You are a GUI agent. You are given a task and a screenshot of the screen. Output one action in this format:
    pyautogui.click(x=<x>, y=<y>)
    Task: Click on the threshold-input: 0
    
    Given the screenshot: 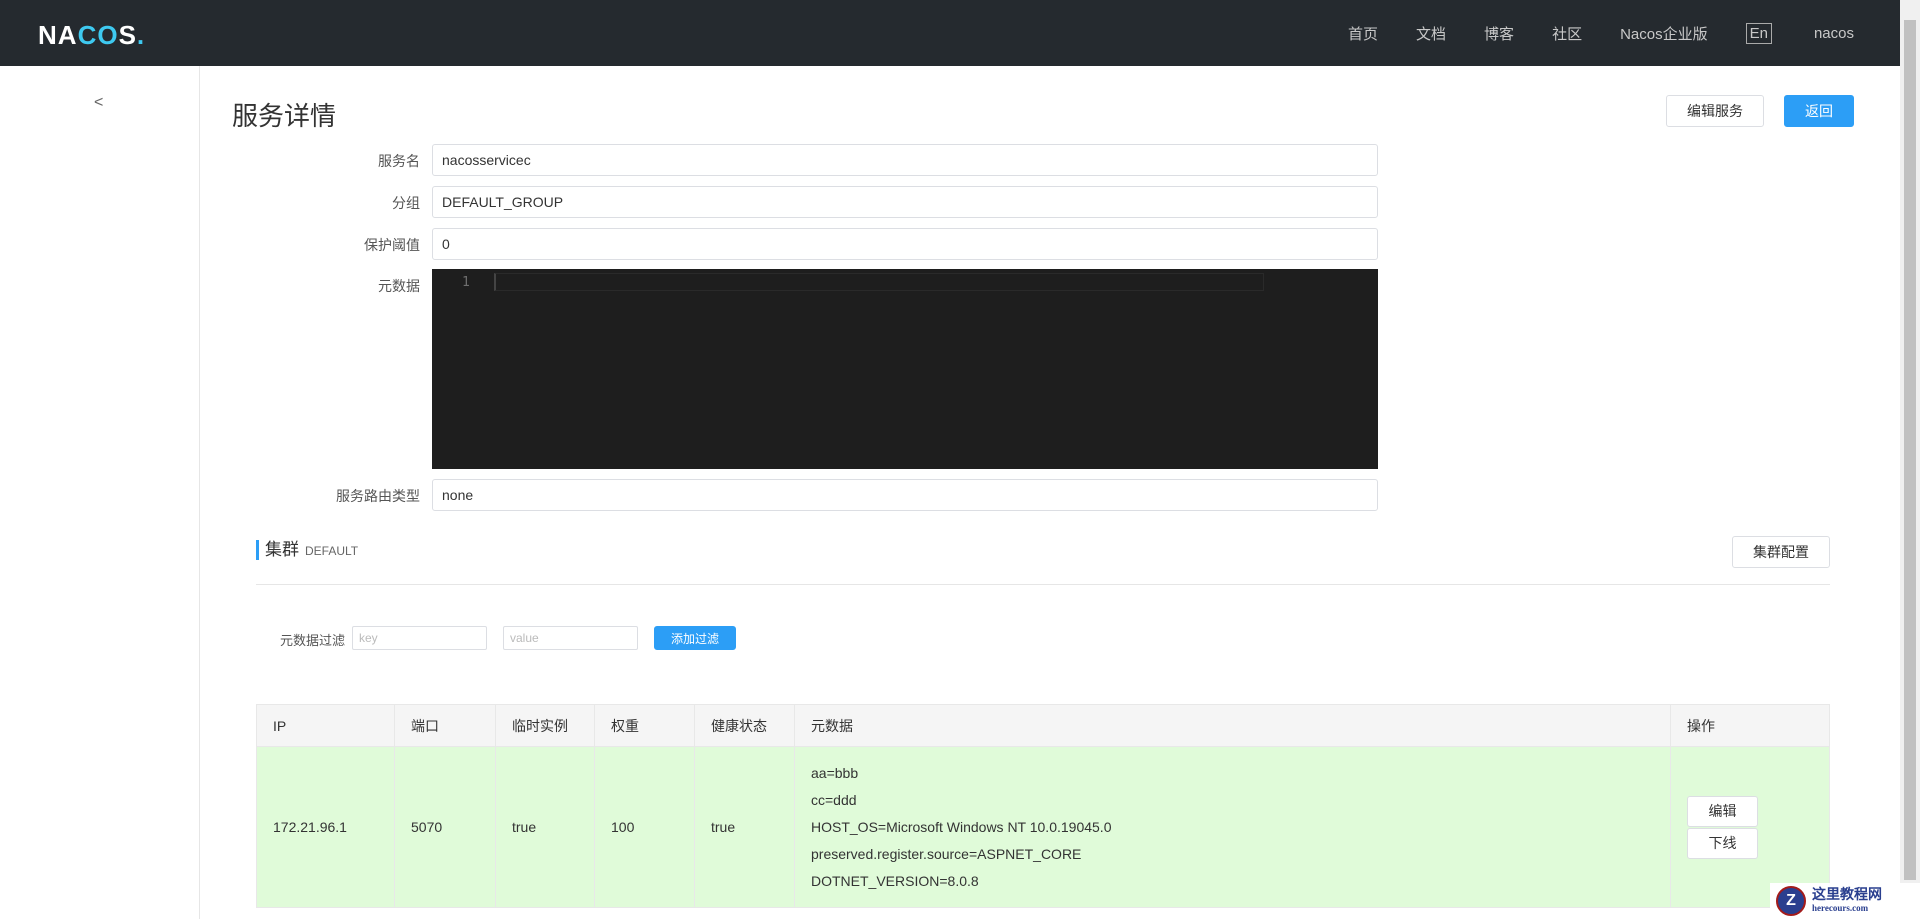 What is the action you would take?
    pyautogui.click(x=905, y=244)
    